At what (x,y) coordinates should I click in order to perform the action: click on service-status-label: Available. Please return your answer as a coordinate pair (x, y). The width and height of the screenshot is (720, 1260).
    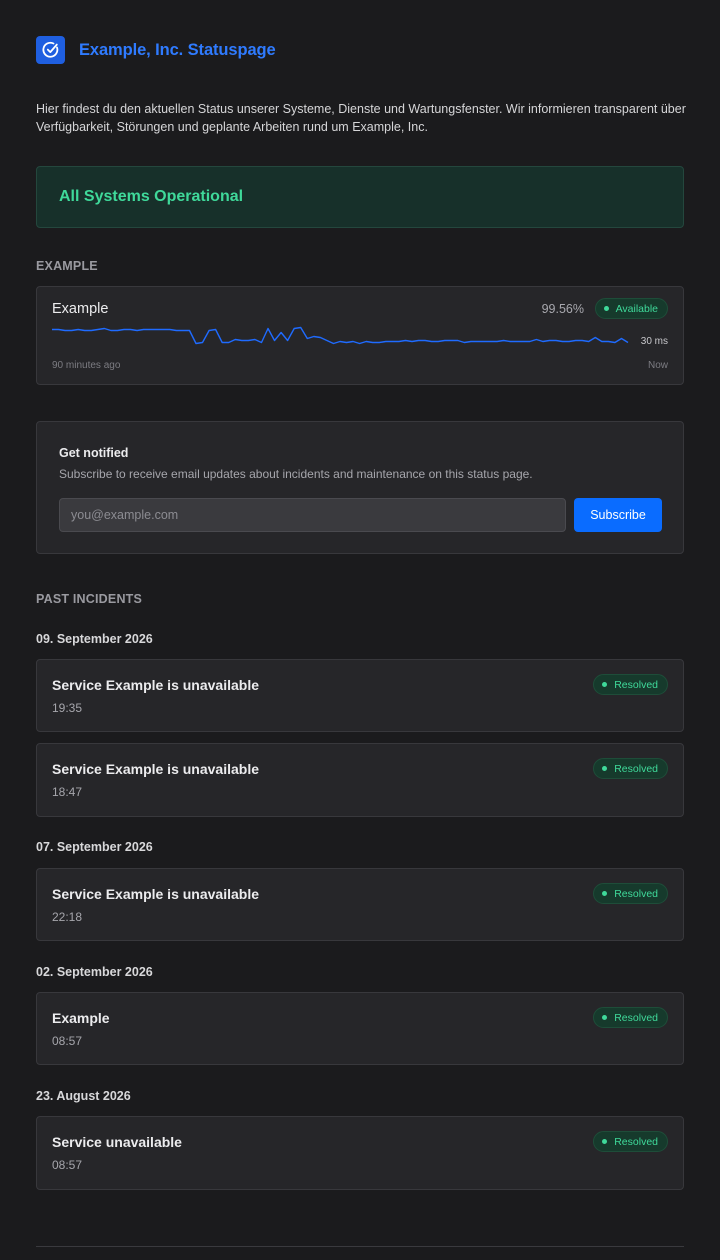
    Looking at the image, I should click on (636, 308).